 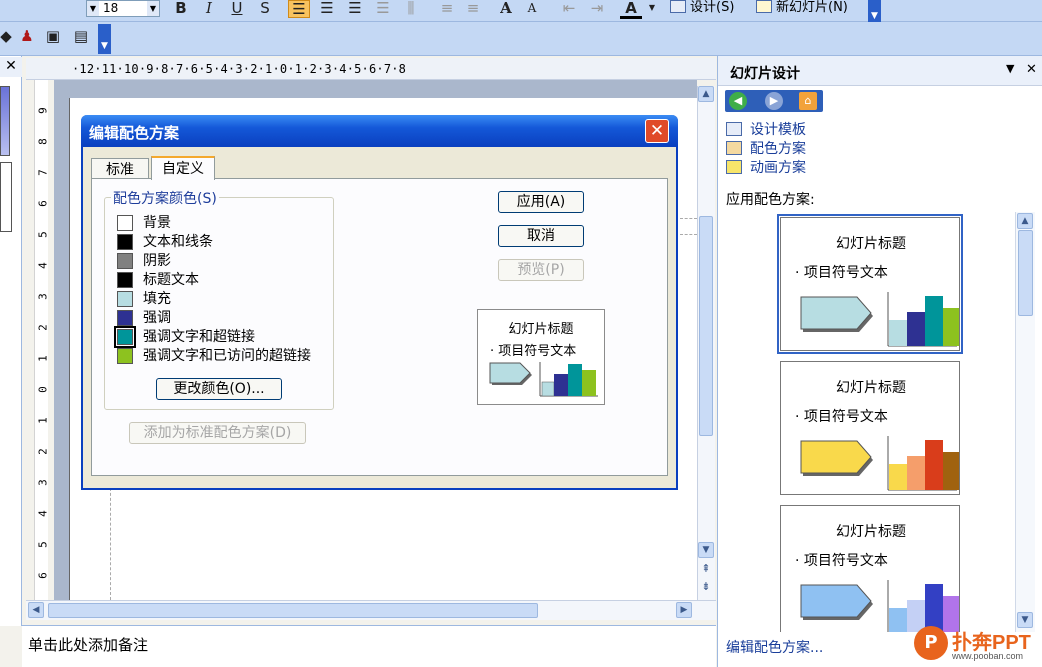 What do you see at coordinates (265, 9) in the screenshot?
I see `shadow-button: S` at bounding box center [265, 9].